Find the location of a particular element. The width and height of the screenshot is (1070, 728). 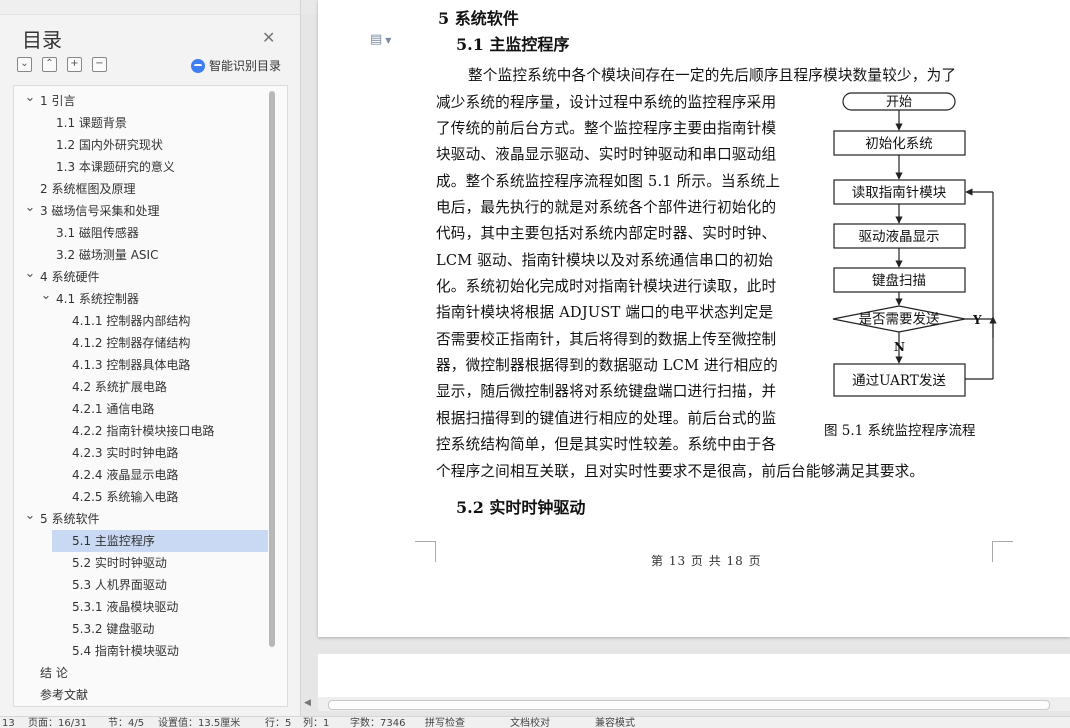

toc-item-label: 1.1 课题背景 is located at coordinates (91, 123).